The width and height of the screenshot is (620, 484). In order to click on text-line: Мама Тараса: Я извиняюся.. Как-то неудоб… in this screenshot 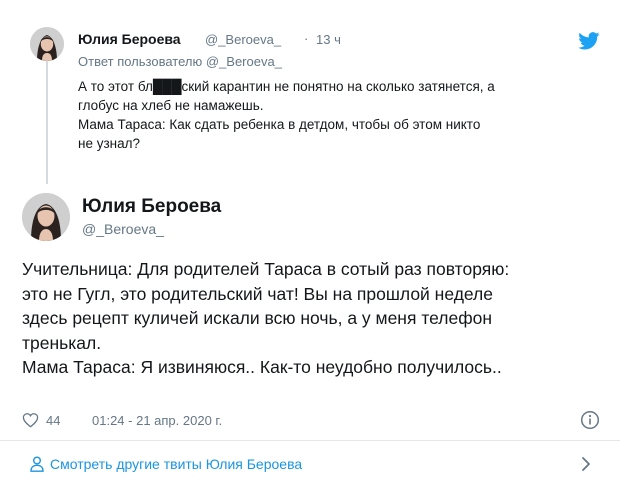, I will do `click(262, 367)`.